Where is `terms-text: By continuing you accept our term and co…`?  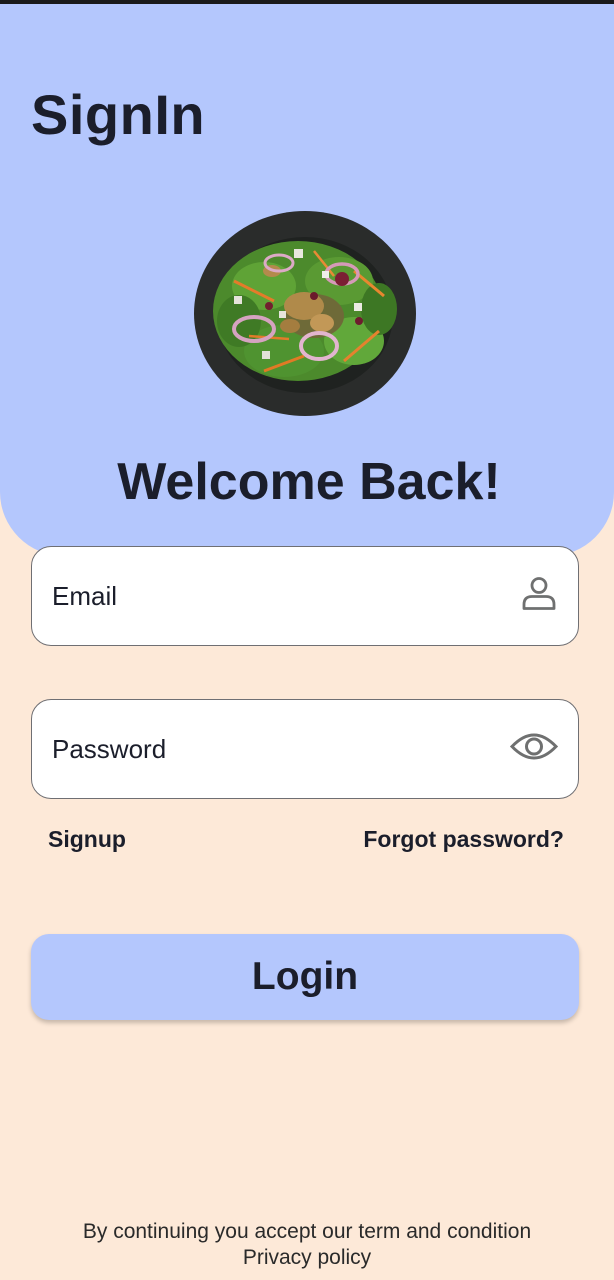
terms-text: By continuing you accept our term and co… is located at coordinates (307, 1231).